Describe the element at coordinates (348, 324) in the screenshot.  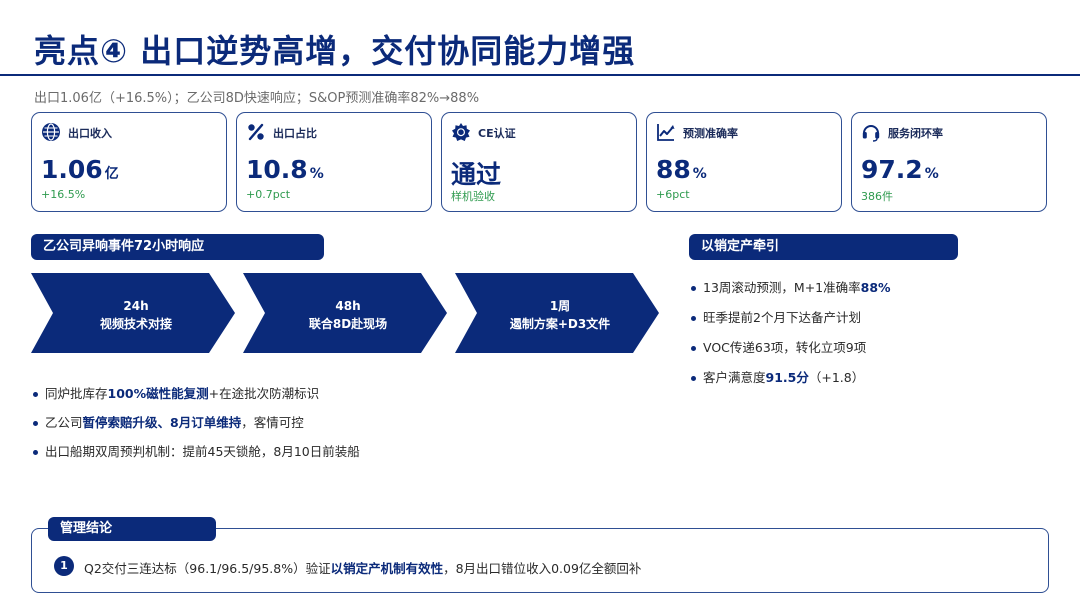
I see `step-desc: 联合8D赴现场` at that location.